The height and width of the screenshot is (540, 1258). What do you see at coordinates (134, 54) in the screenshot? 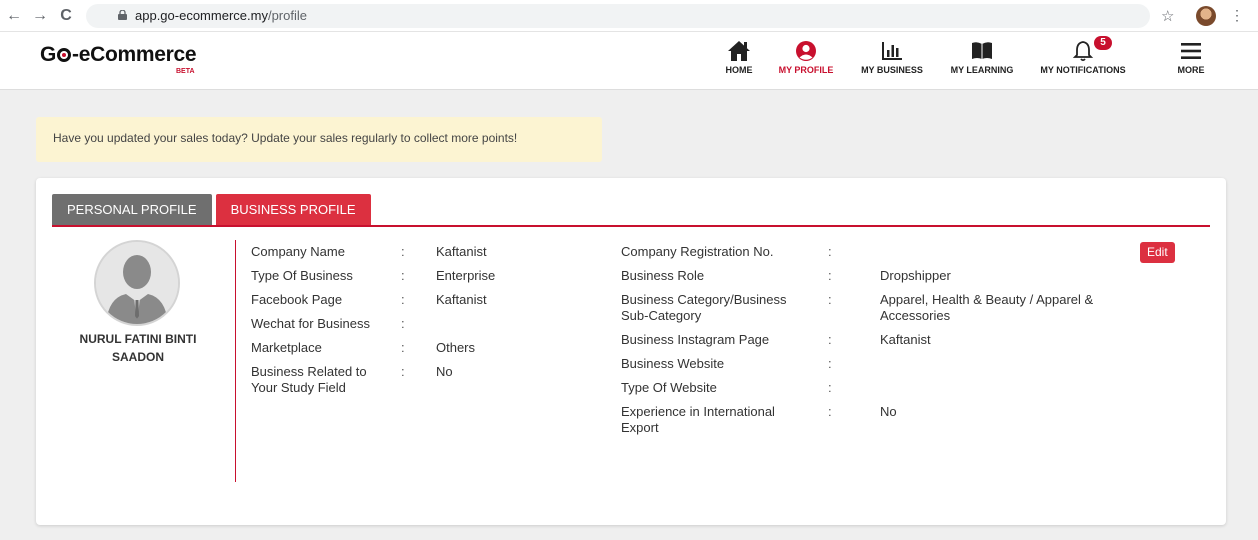
I see `logo-text: -eCommerce` at bounding box center [134, 54].